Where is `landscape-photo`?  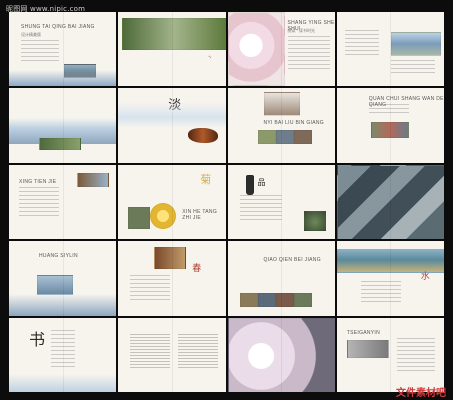
landscape-photo is located at coordinates (60, 144).